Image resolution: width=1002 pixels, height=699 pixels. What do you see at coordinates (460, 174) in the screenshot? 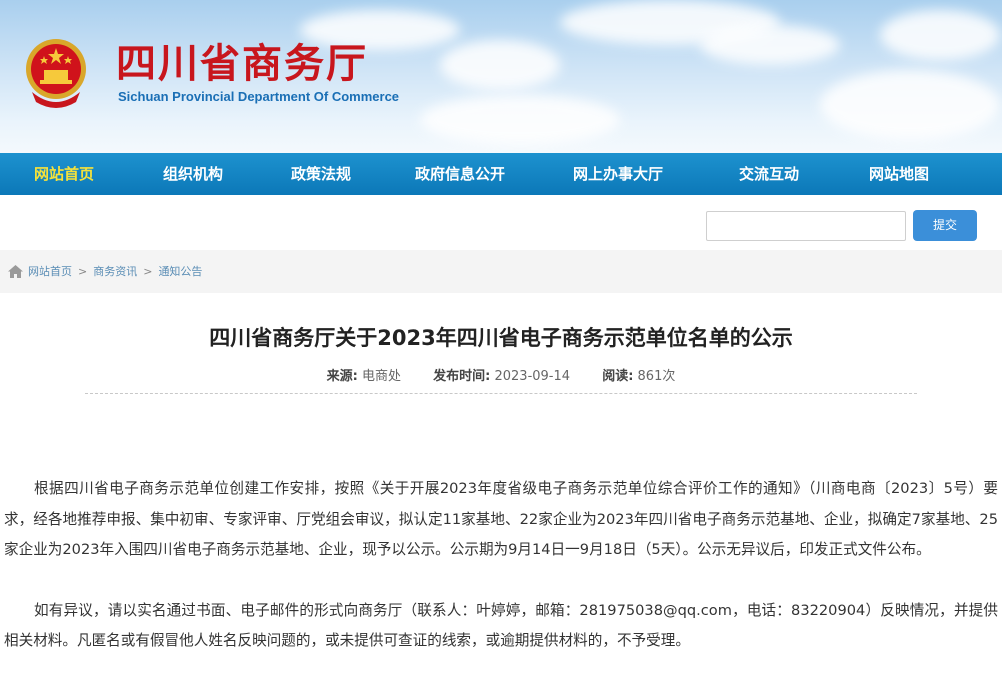
I see `nav-item-gov-info: 政府信息公开` at bounding box center [460, 174].